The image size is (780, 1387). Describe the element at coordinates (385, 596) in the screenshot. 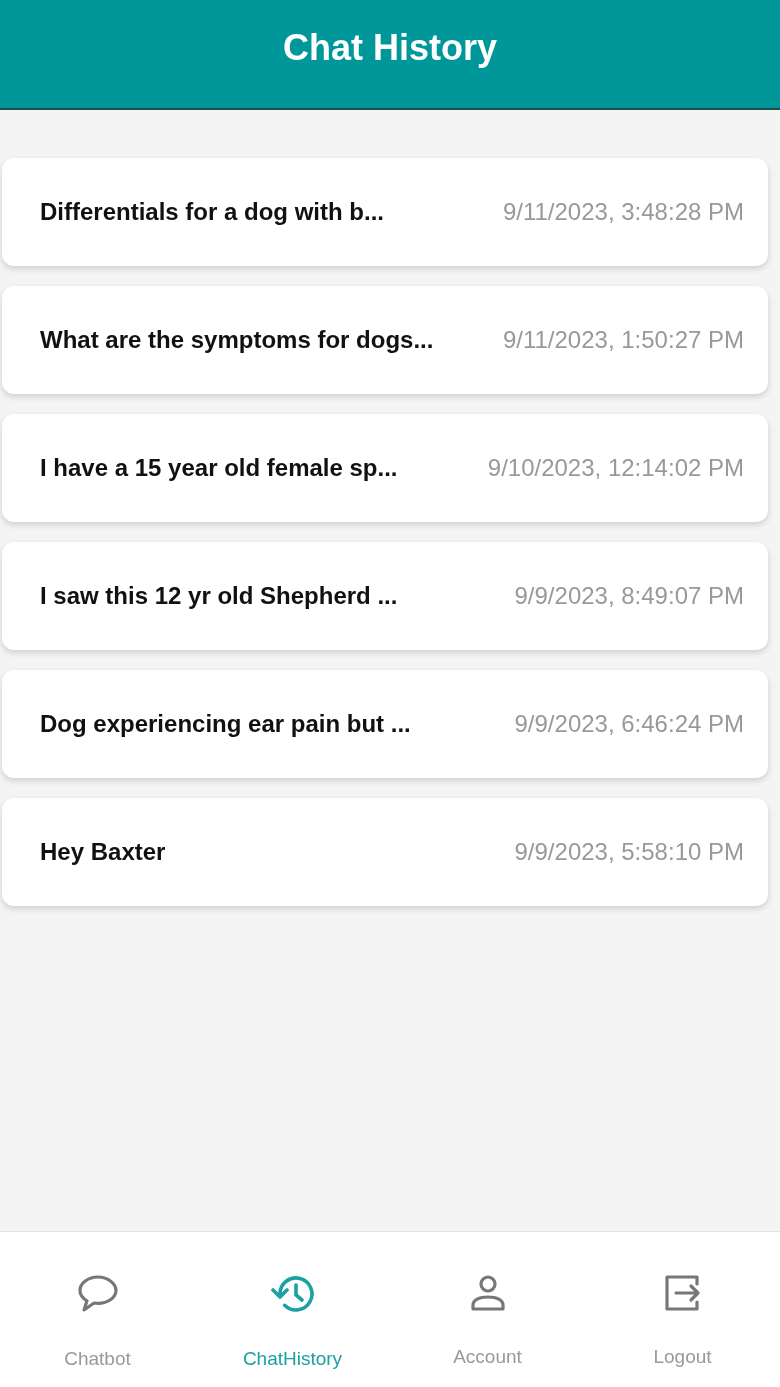

I see `chat-history-item: I saw this 12 yr old Shepherd ... 9/9/2023, 8:49:07 PM` at that location.